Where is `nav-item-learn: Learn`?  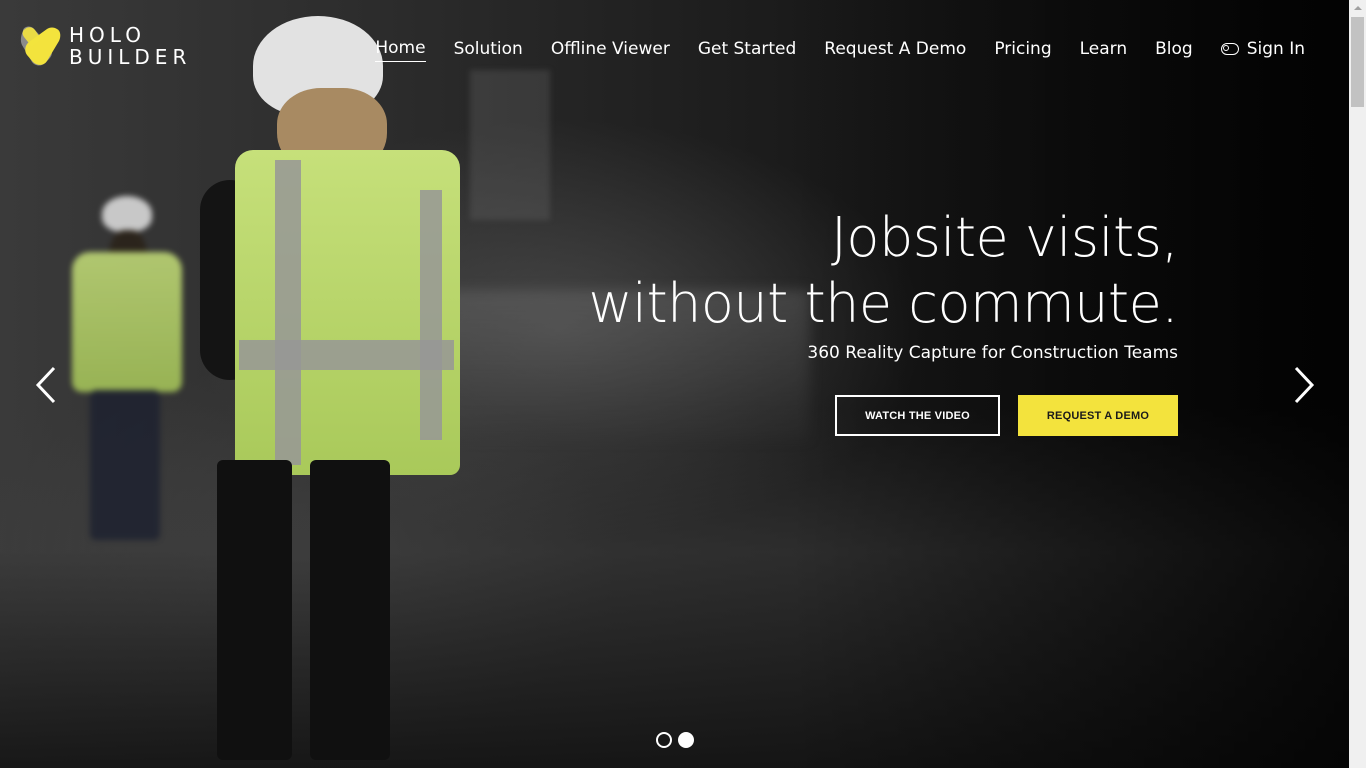 nav-item-learn: Learn is located at coordinates (1104, 49).